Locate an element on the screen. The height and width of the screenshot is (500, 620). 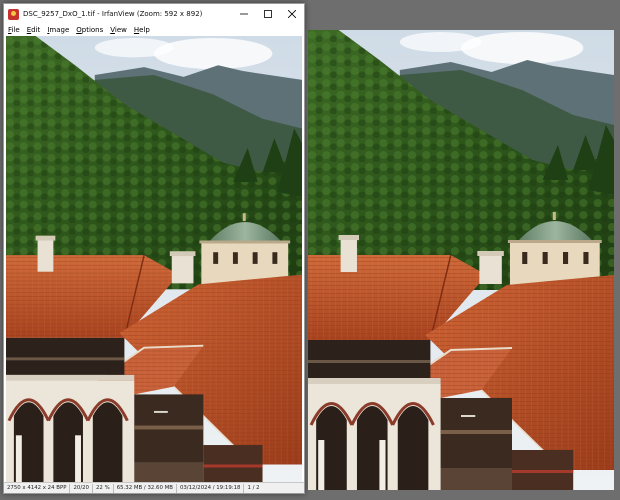
menu-file: File is located at coordinates (13, 30).